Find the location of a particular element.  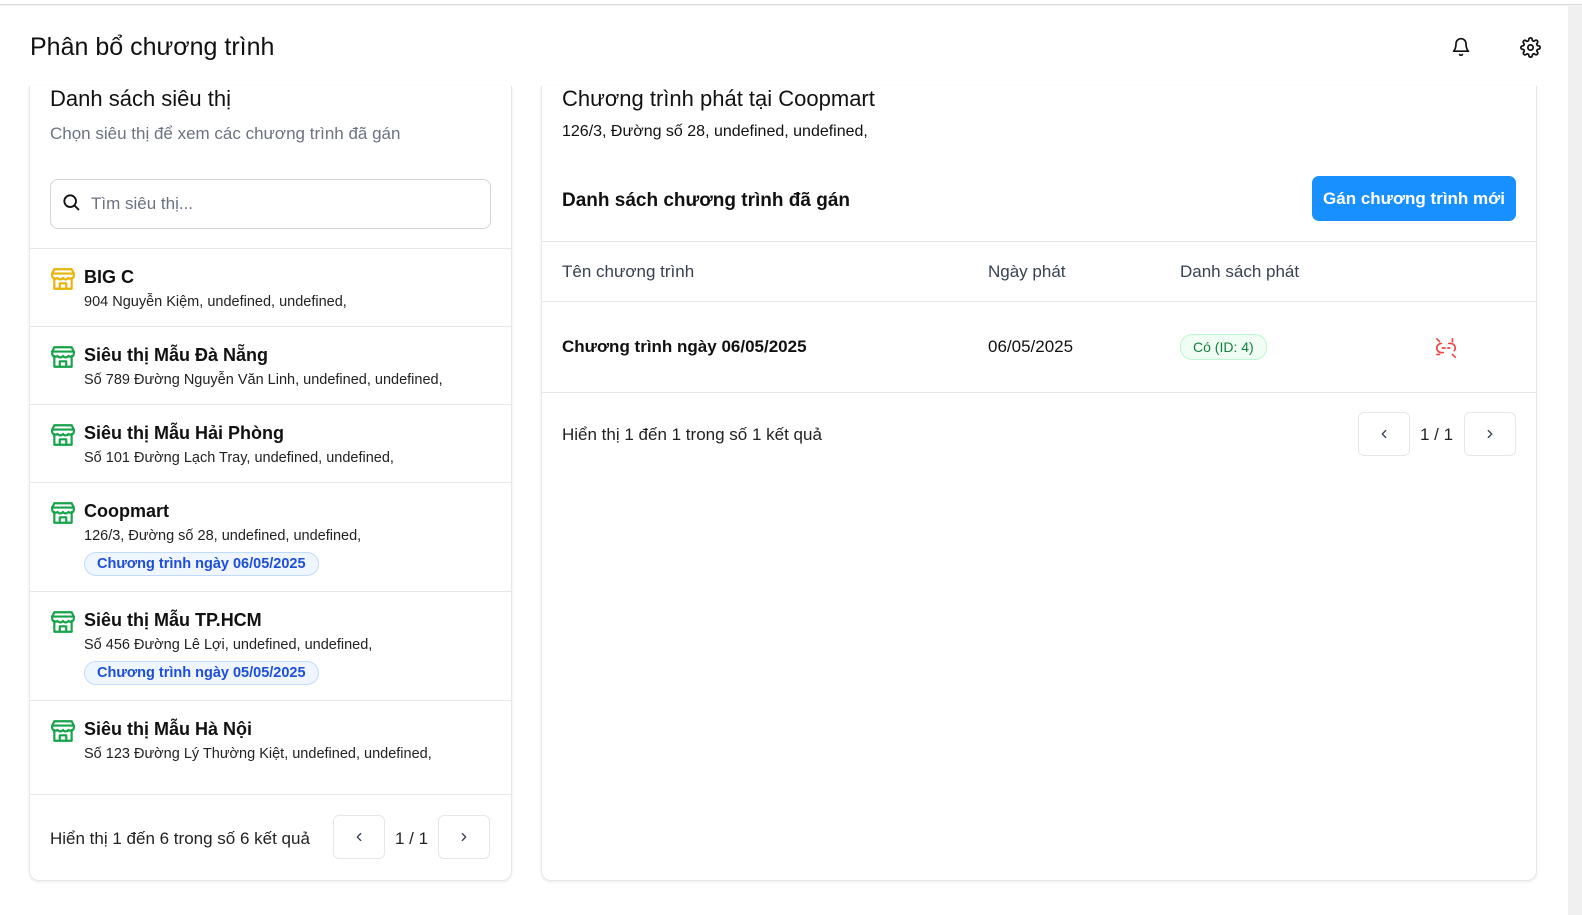

program-tag: Chương trình ngày 05/05/2025 is located at coordinates (201, 673).